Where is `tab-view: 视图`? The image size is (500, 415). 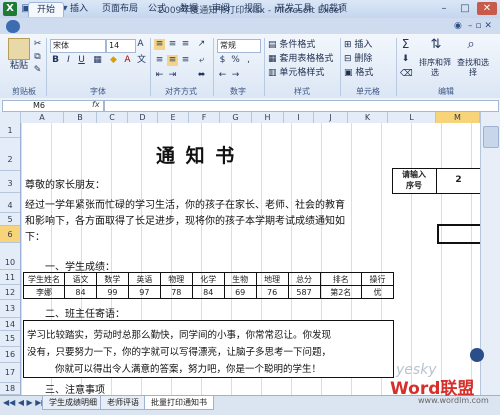
tab-view: 视图 is located at coordinates (253, 9).